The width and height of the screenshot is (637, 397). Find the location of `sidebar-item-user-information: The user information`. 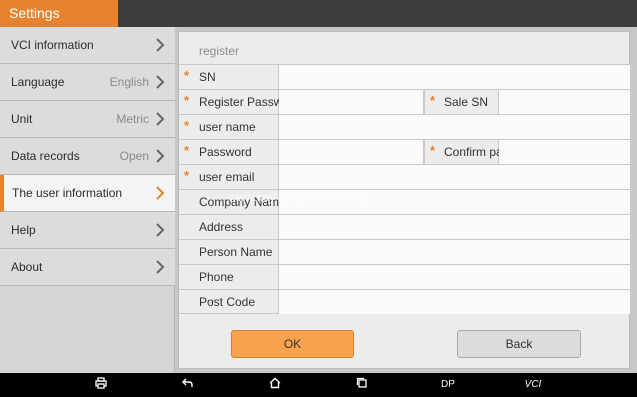

sidebar-item-user-information: The user information is located at coordinates (87, 193).